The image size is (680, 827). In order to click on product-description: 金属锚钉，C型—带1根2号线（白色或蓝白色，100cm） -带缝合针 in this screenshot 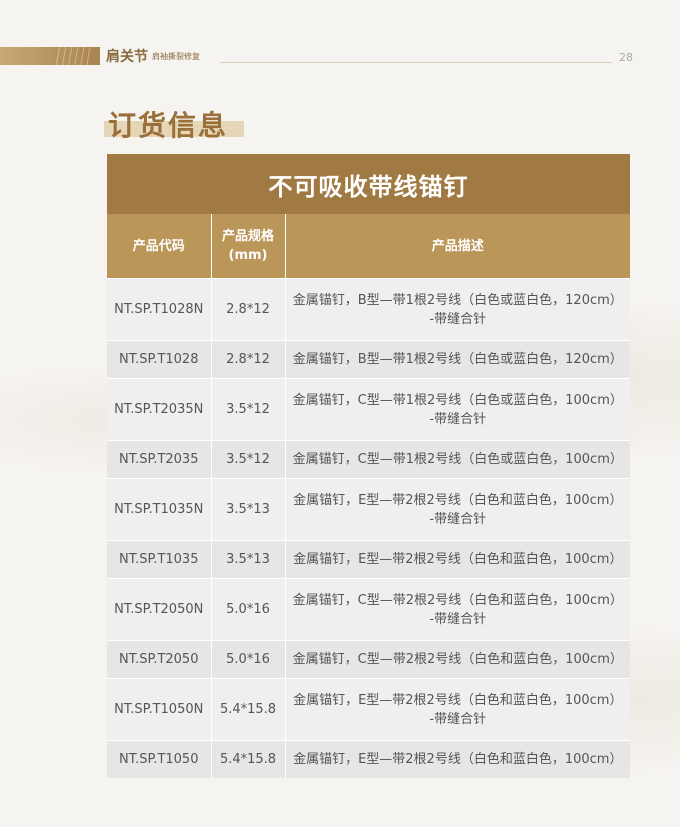, I will do `click(458, 409)`.